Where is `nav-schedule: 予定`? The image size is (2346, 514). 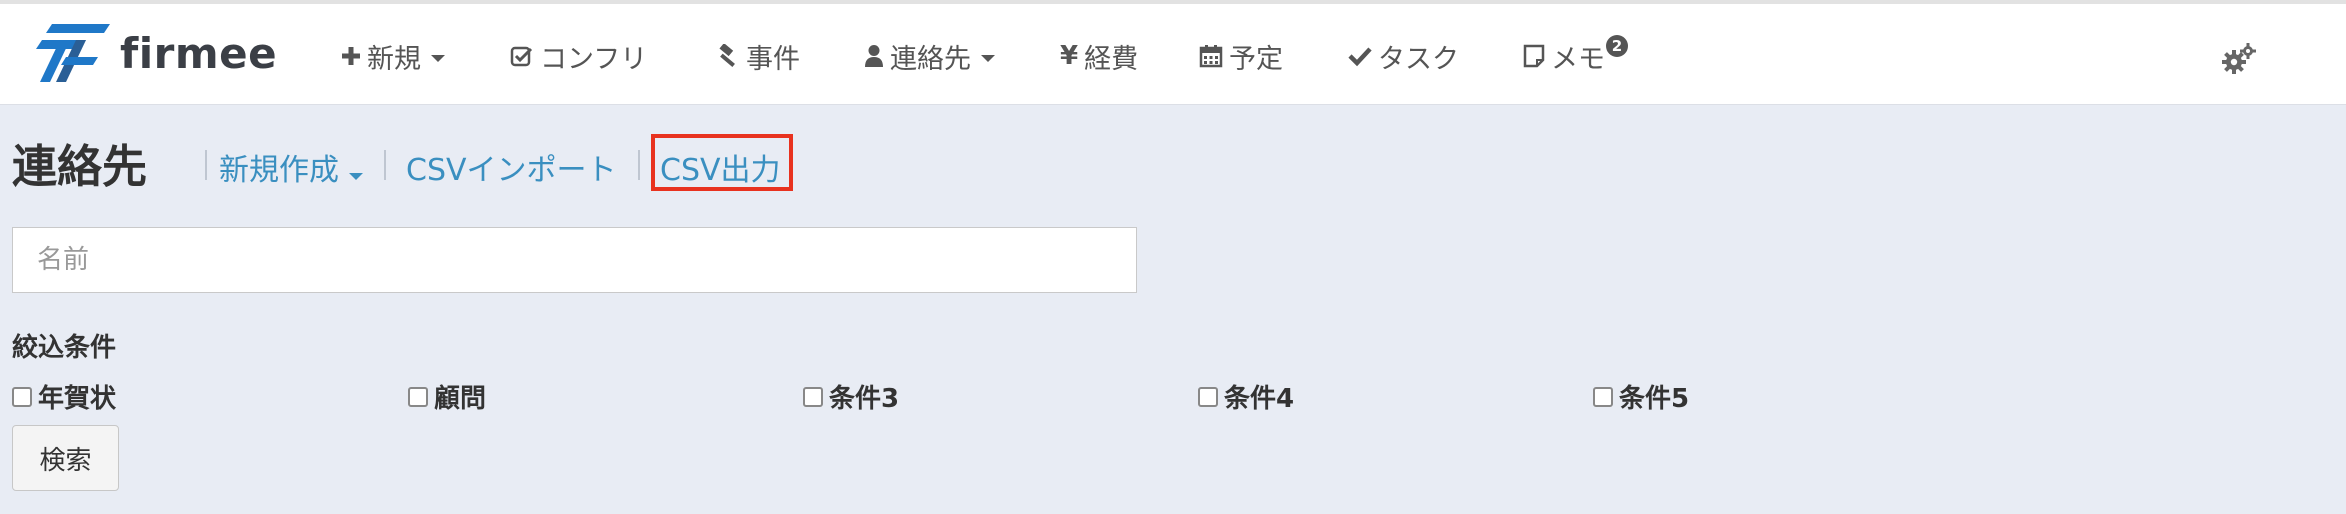
nav-schedule: 予定 is located at coordinates (1241, 56).